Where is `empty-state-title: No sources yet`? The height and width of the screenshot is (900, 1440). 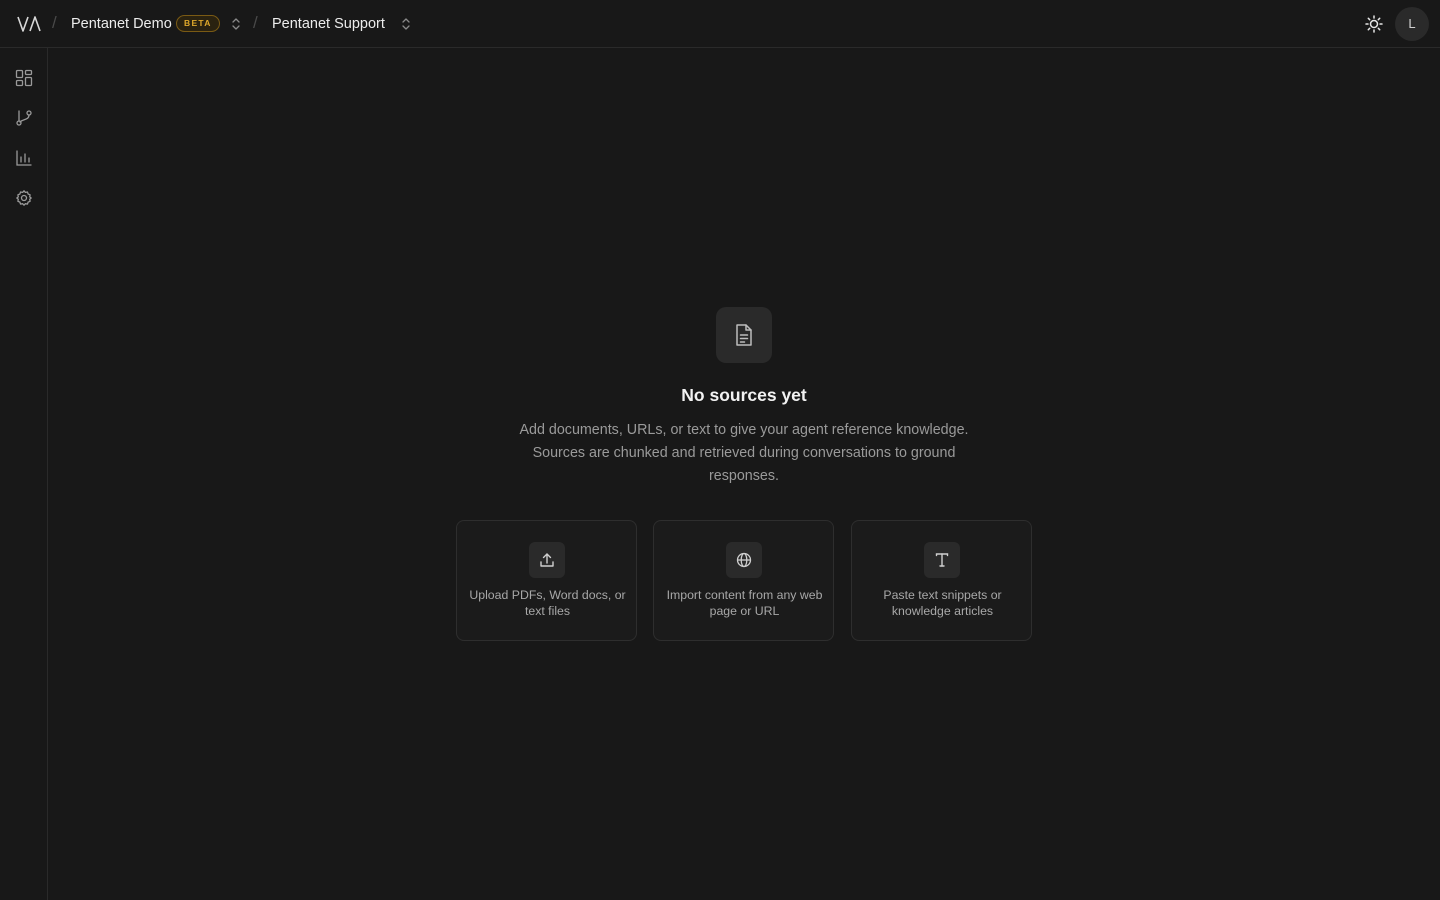 empty-state-title: No sources yet is located at coordinates (744, 395).